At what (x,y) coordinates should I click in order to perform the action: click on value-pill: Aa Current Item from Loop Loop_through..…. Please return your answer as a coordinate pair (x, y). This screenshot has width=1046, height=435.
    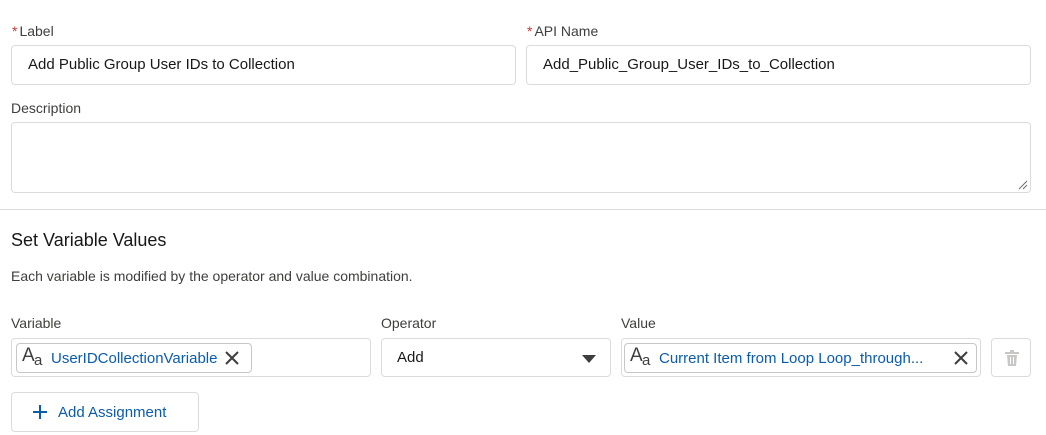
    Looking at the image, I should click on (800, 358).